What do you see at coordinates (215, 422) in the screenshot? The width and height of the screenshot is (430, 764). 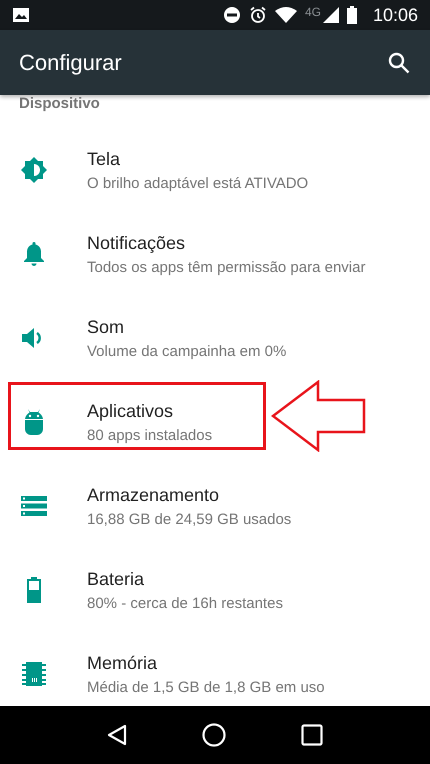 I see `settings-item: Aplicativos 80 apps instalados` at bounding box center [215, 422].